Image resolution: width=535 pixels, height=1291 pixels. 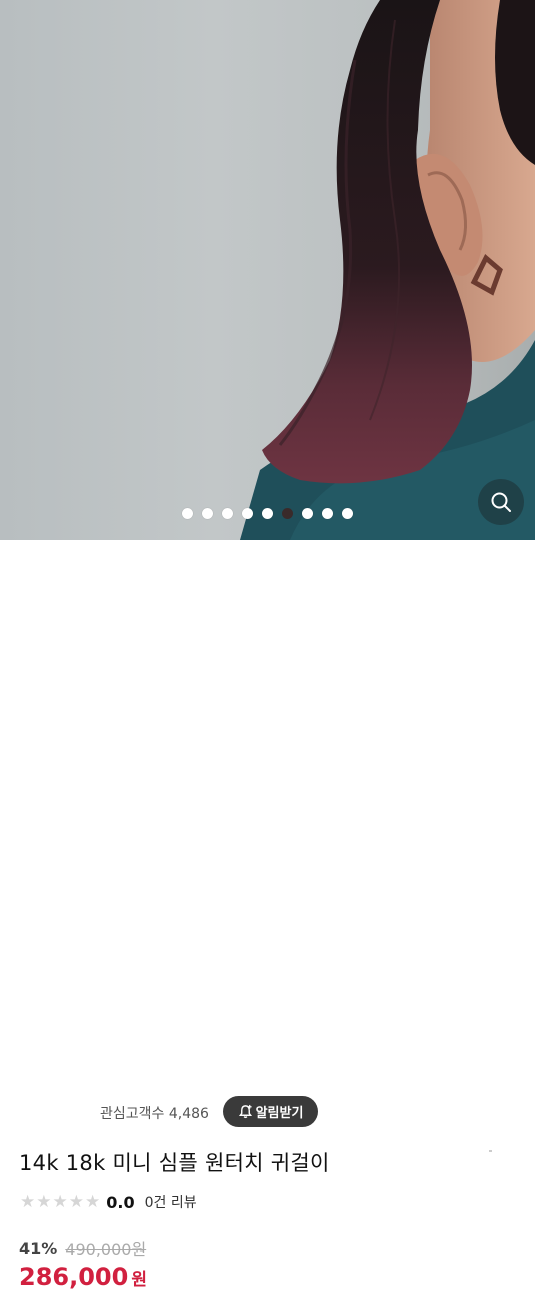 I want to click on price-value: 286,000, so click(x=74, y=1277).